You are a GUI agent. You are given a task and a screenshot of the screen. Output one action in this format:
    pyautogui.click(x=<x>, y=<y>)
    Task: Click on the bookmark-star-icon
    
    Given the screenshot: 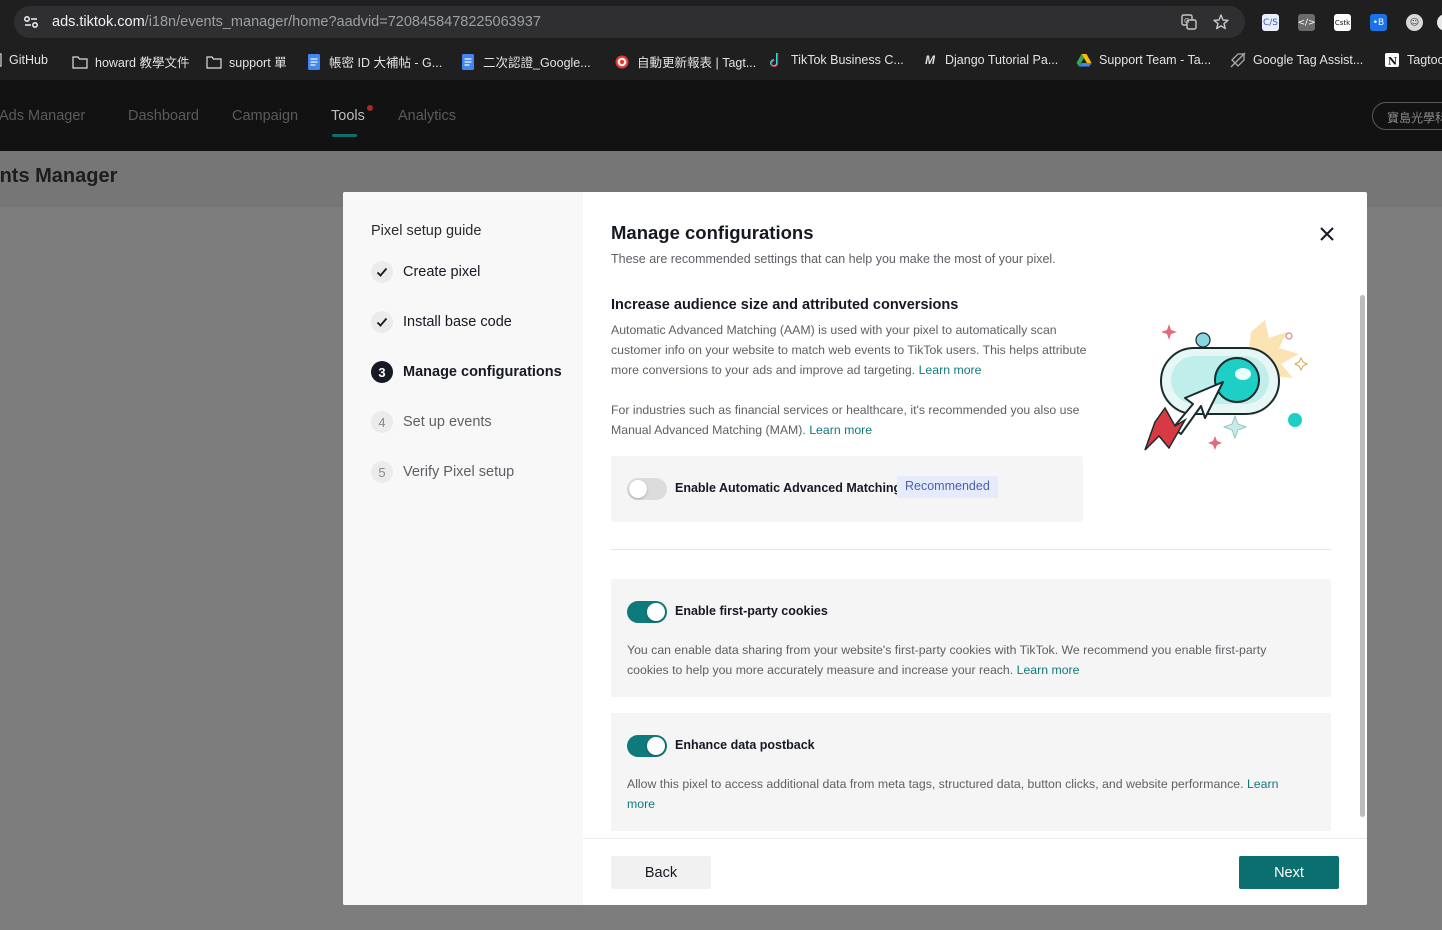 What is the action you would take?
    pyautogui.click(x=1221, y=22)
    